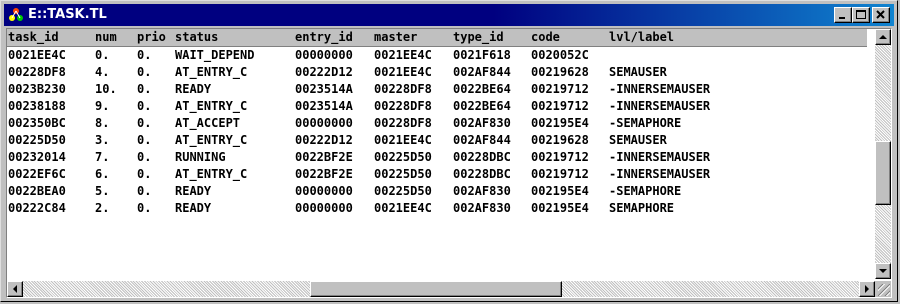 This screenshot has width=900, height=304. I want to click on cell-entry-id: 00222D12, so click(324, 72).